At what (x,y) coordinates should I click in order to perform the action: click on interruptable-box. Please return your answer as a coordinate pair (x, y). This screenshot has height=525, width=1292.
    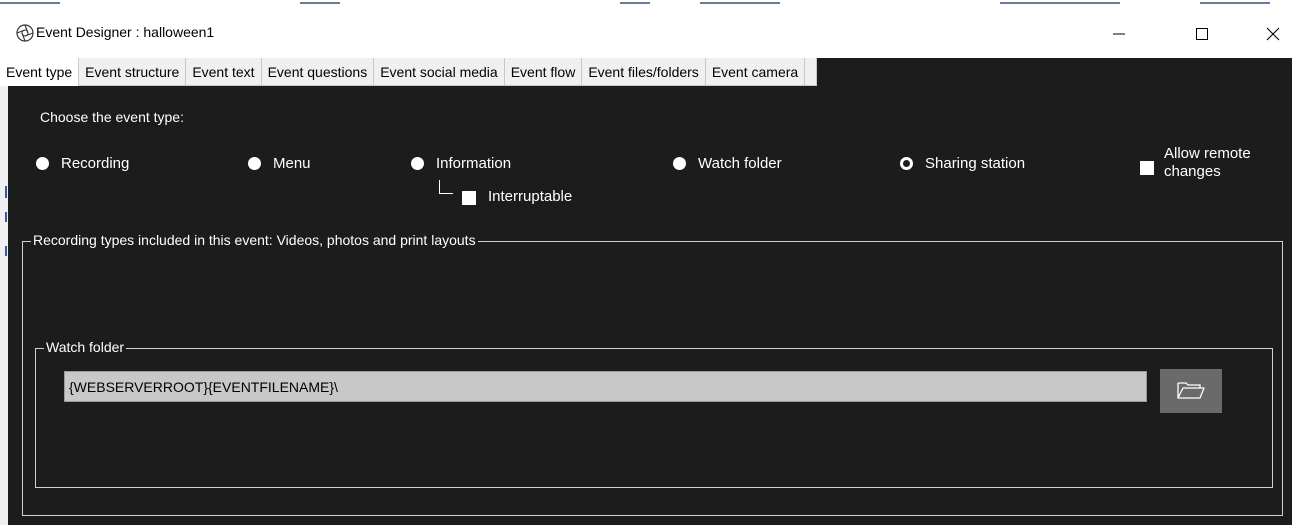
    Looking at the image, I should click on (469, 198).